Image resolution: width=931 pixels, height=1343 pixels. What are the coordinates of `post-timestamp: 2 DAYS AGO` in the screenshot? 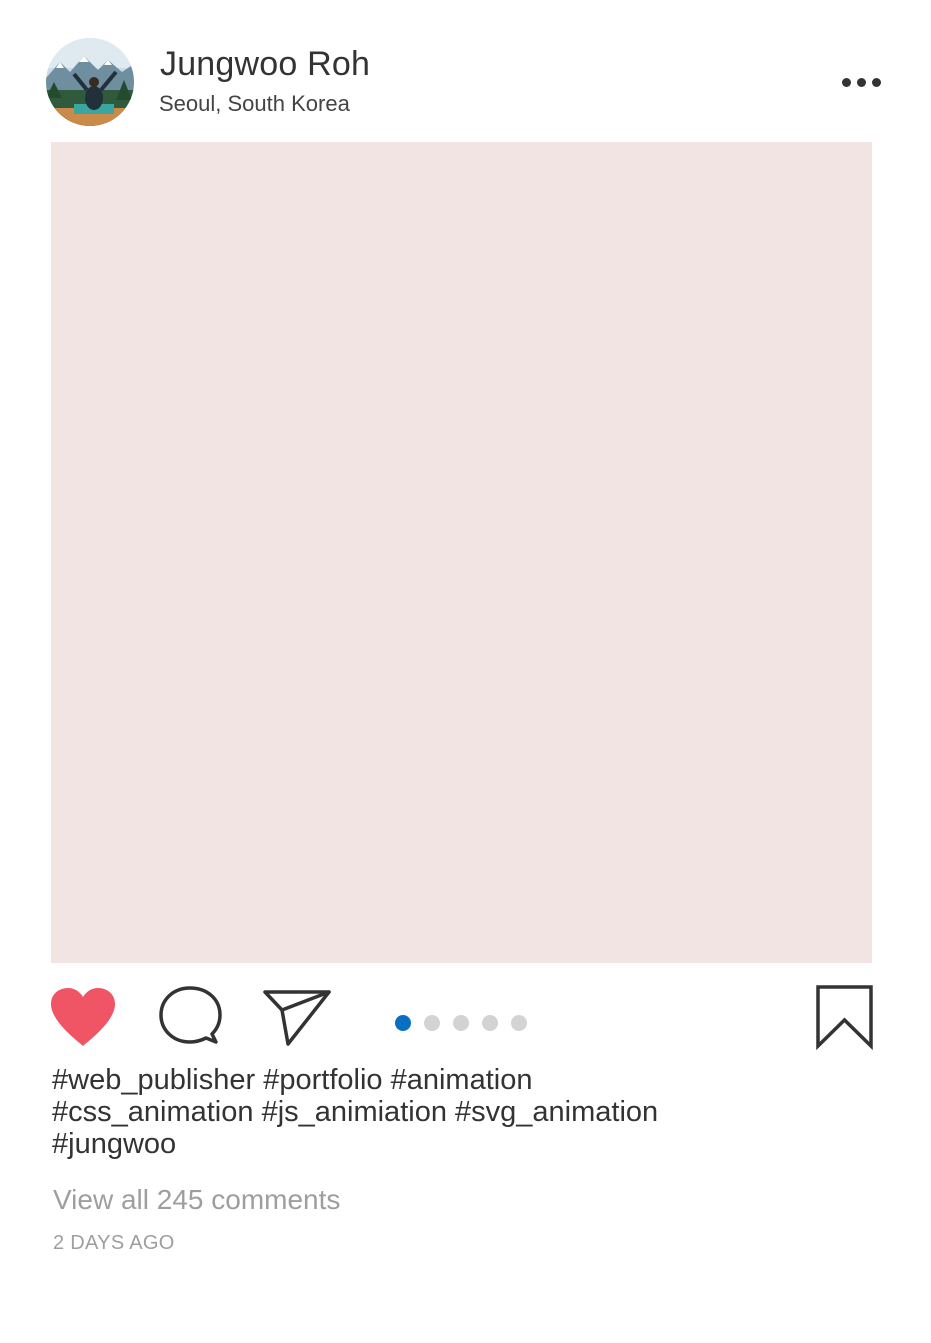 It's located at (114, 1243).